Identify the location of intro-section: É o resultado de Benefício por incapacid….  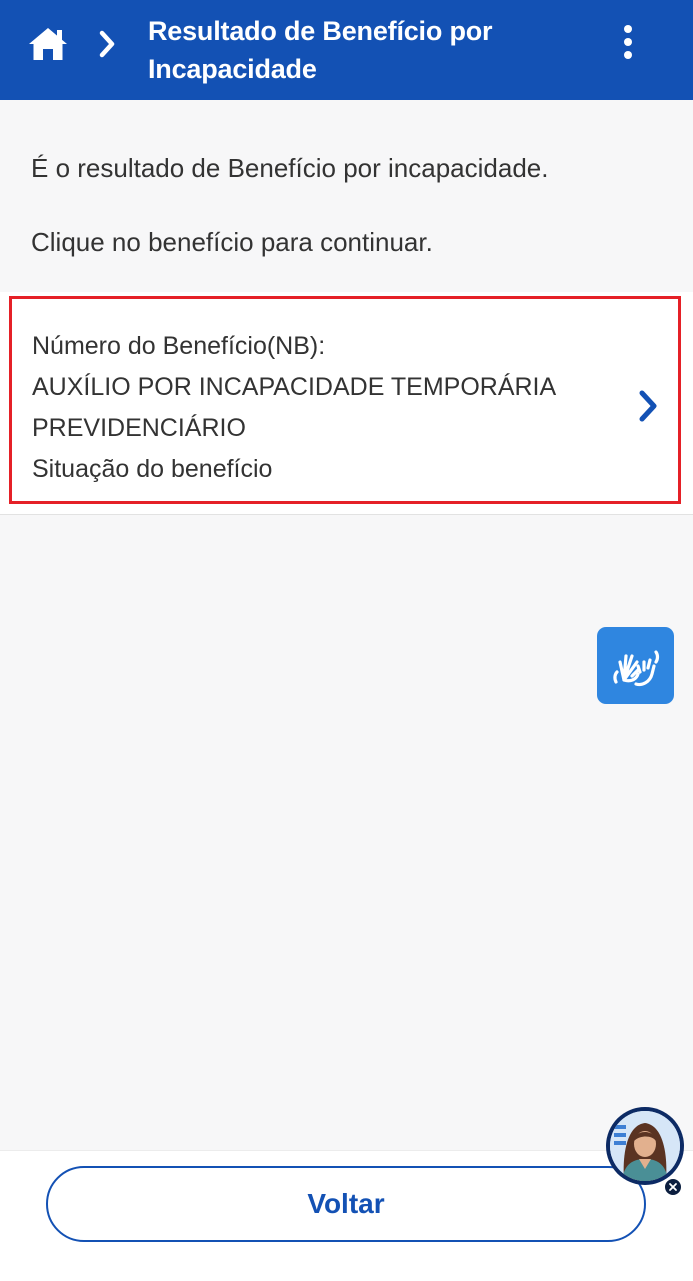
(346, 183).